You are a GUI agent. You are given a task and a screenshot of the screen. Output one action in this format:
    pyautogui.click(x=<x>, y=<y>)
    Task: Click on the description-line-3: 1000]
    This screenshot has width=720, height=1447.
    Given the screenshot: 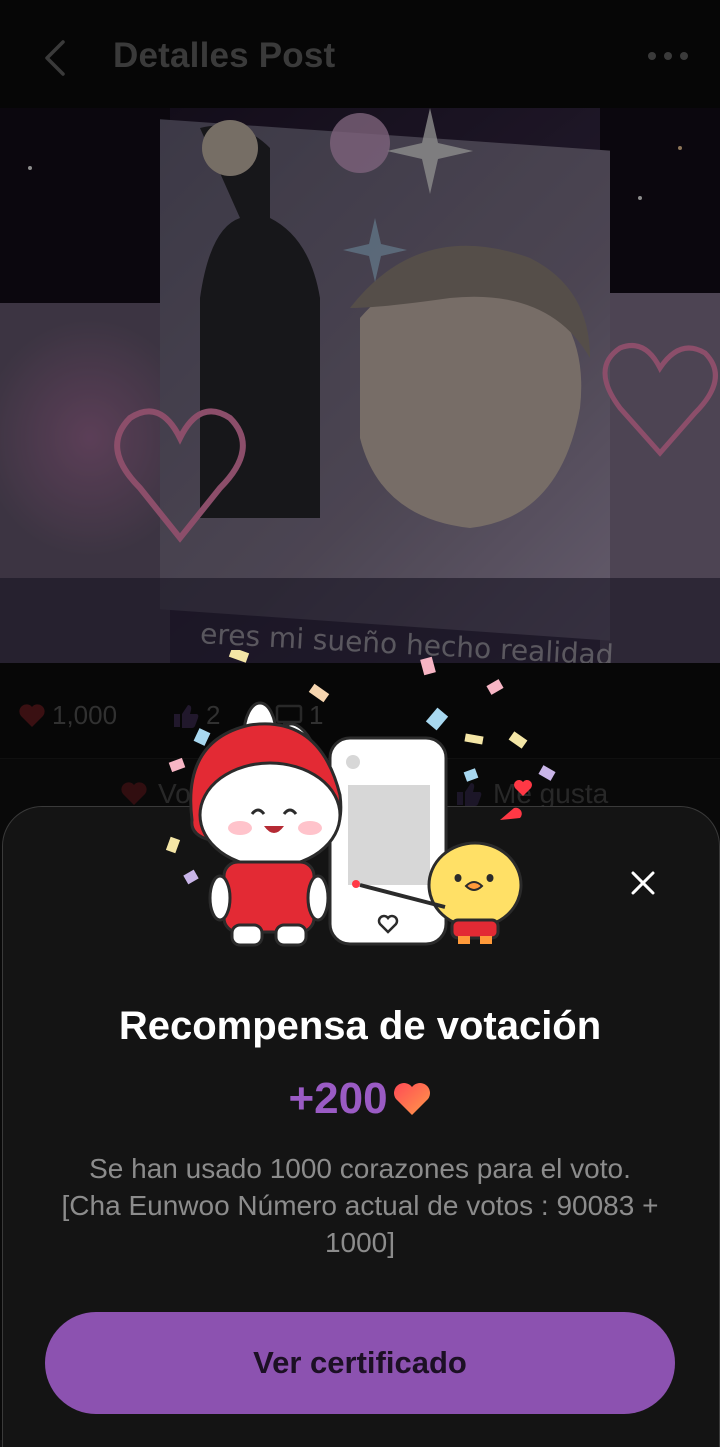 What is the action you would take?
    pyautogui.click(x=360, y=1242)
    